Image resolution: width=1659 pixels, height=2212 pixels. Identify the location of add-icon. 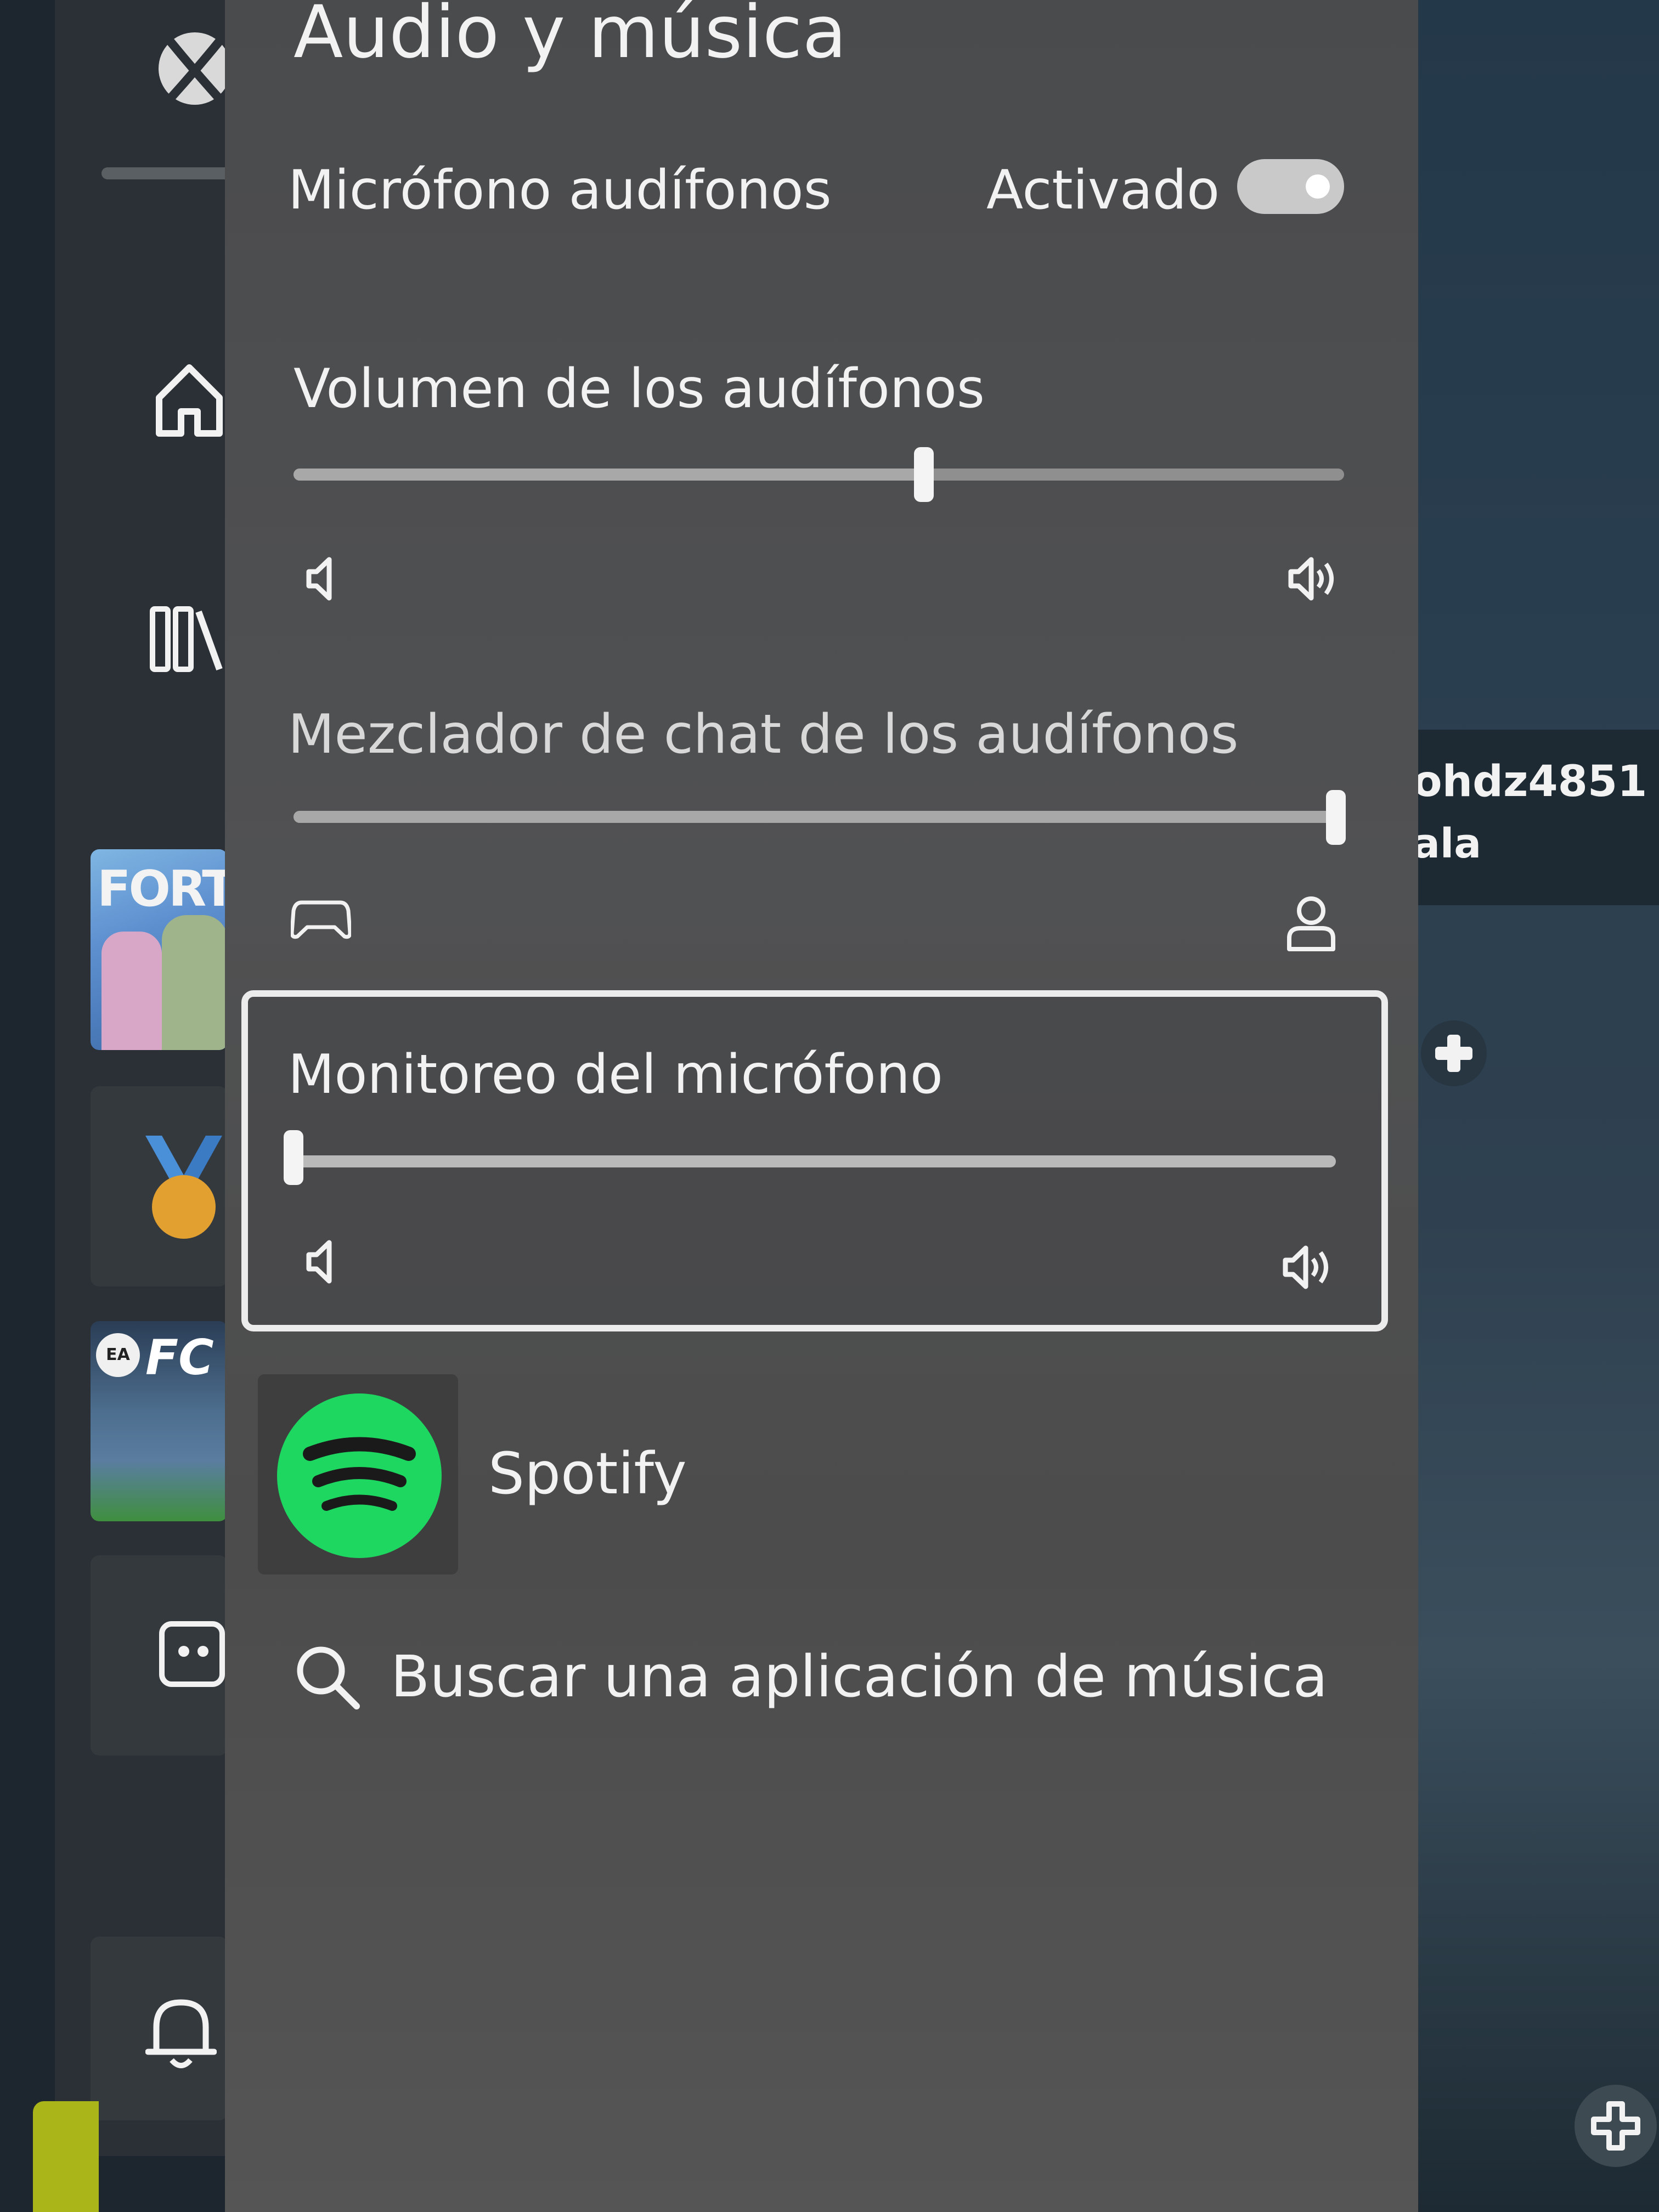
(1453, 1053).